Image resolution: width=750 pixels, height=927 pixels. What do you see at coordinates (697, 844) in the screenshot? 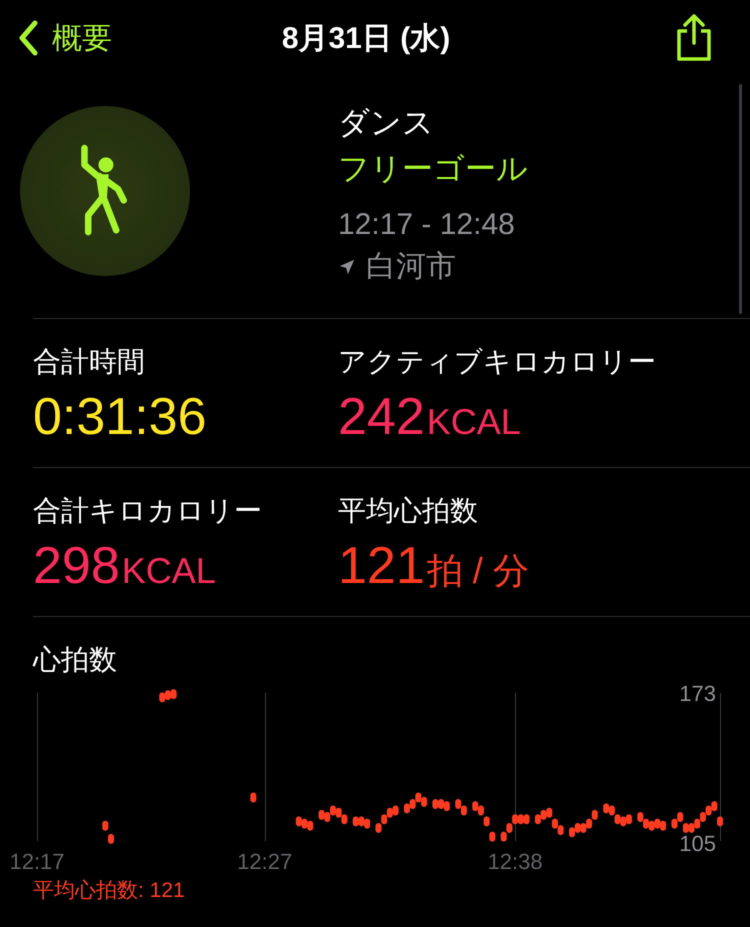
I see `y-axis-label: 105` at bounding box center [697, 844].